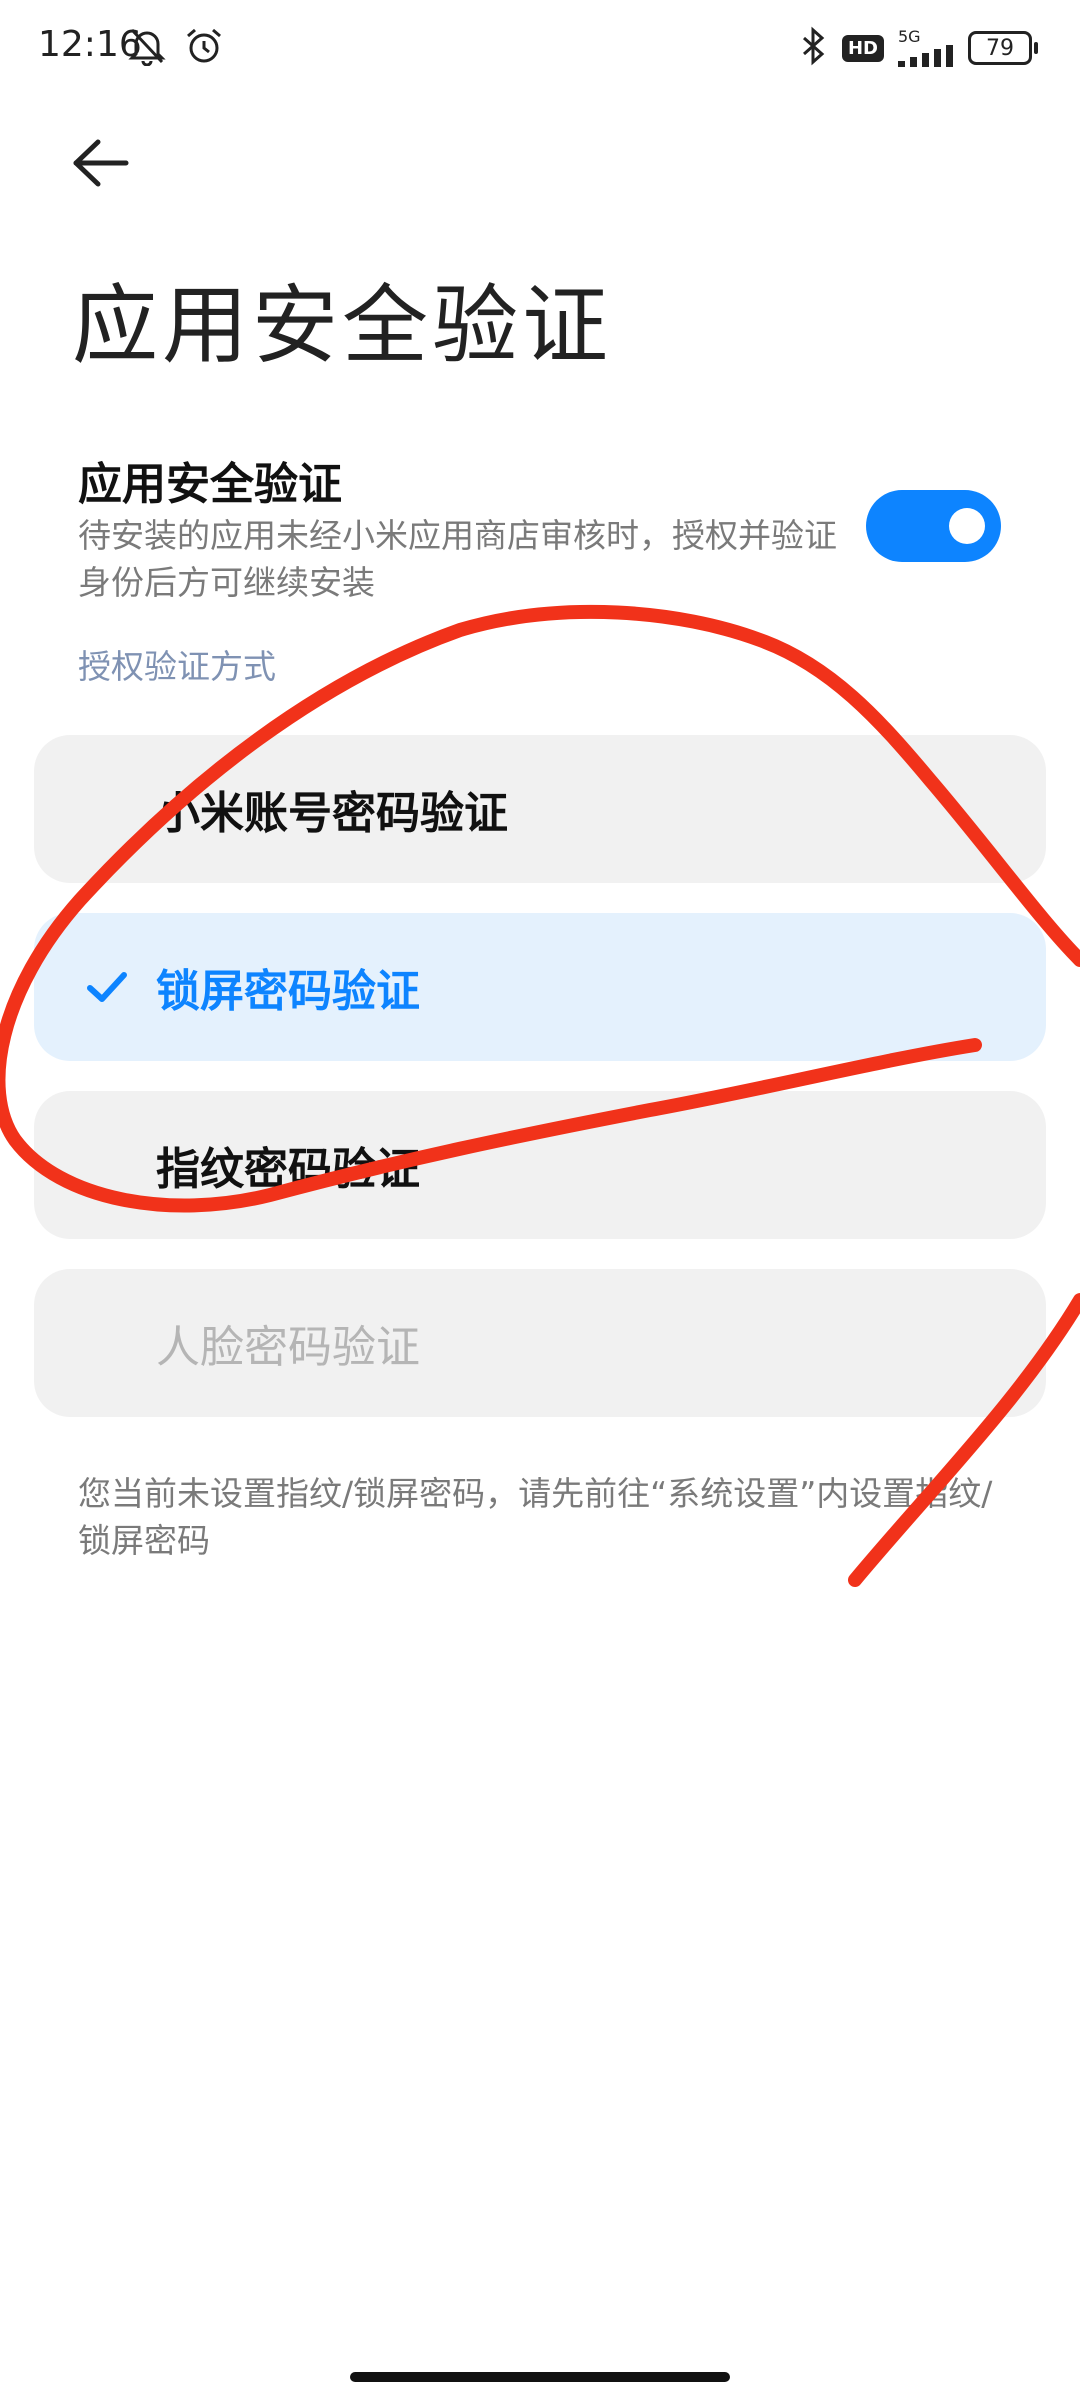  Describe the element at coordinates (933, 526) in the screenshot. I see `app-security-toggle` at that location.